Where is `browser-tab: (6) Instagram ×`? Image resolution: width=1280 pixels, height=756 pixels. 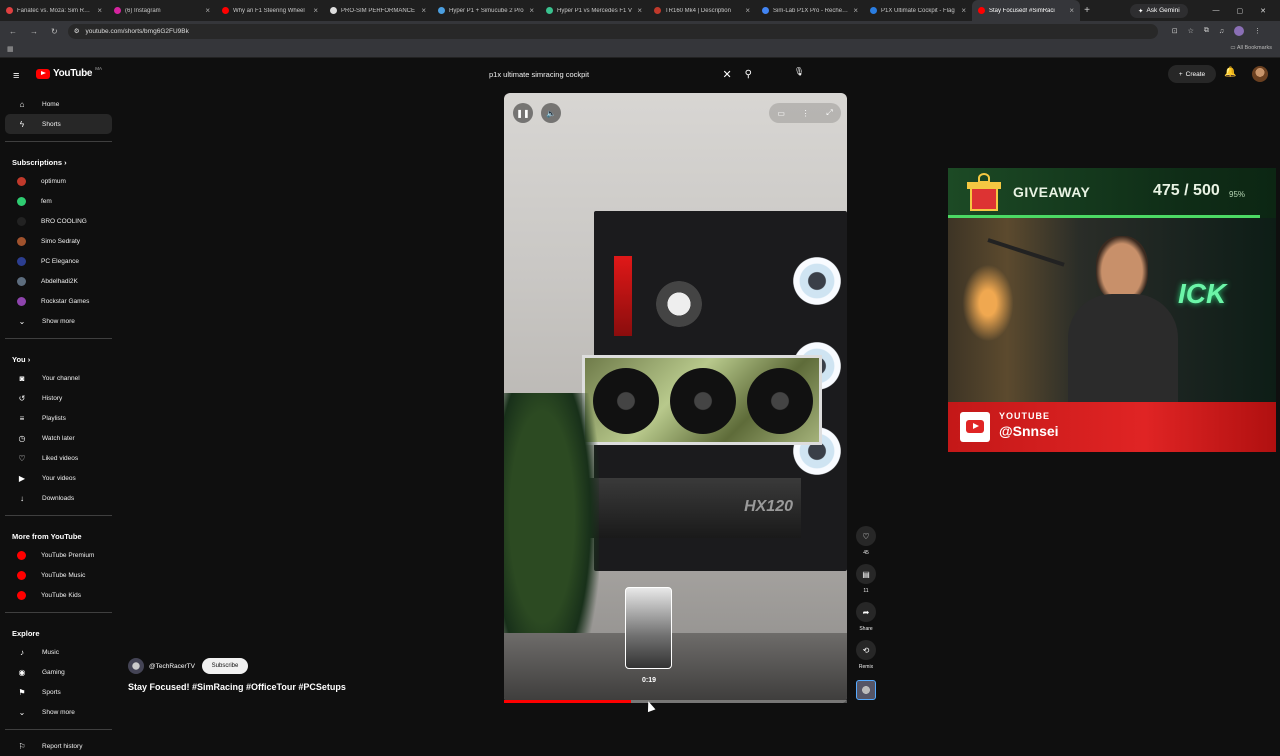
browser-tab: (6) Instagram × is located at coordinates (162, 10).